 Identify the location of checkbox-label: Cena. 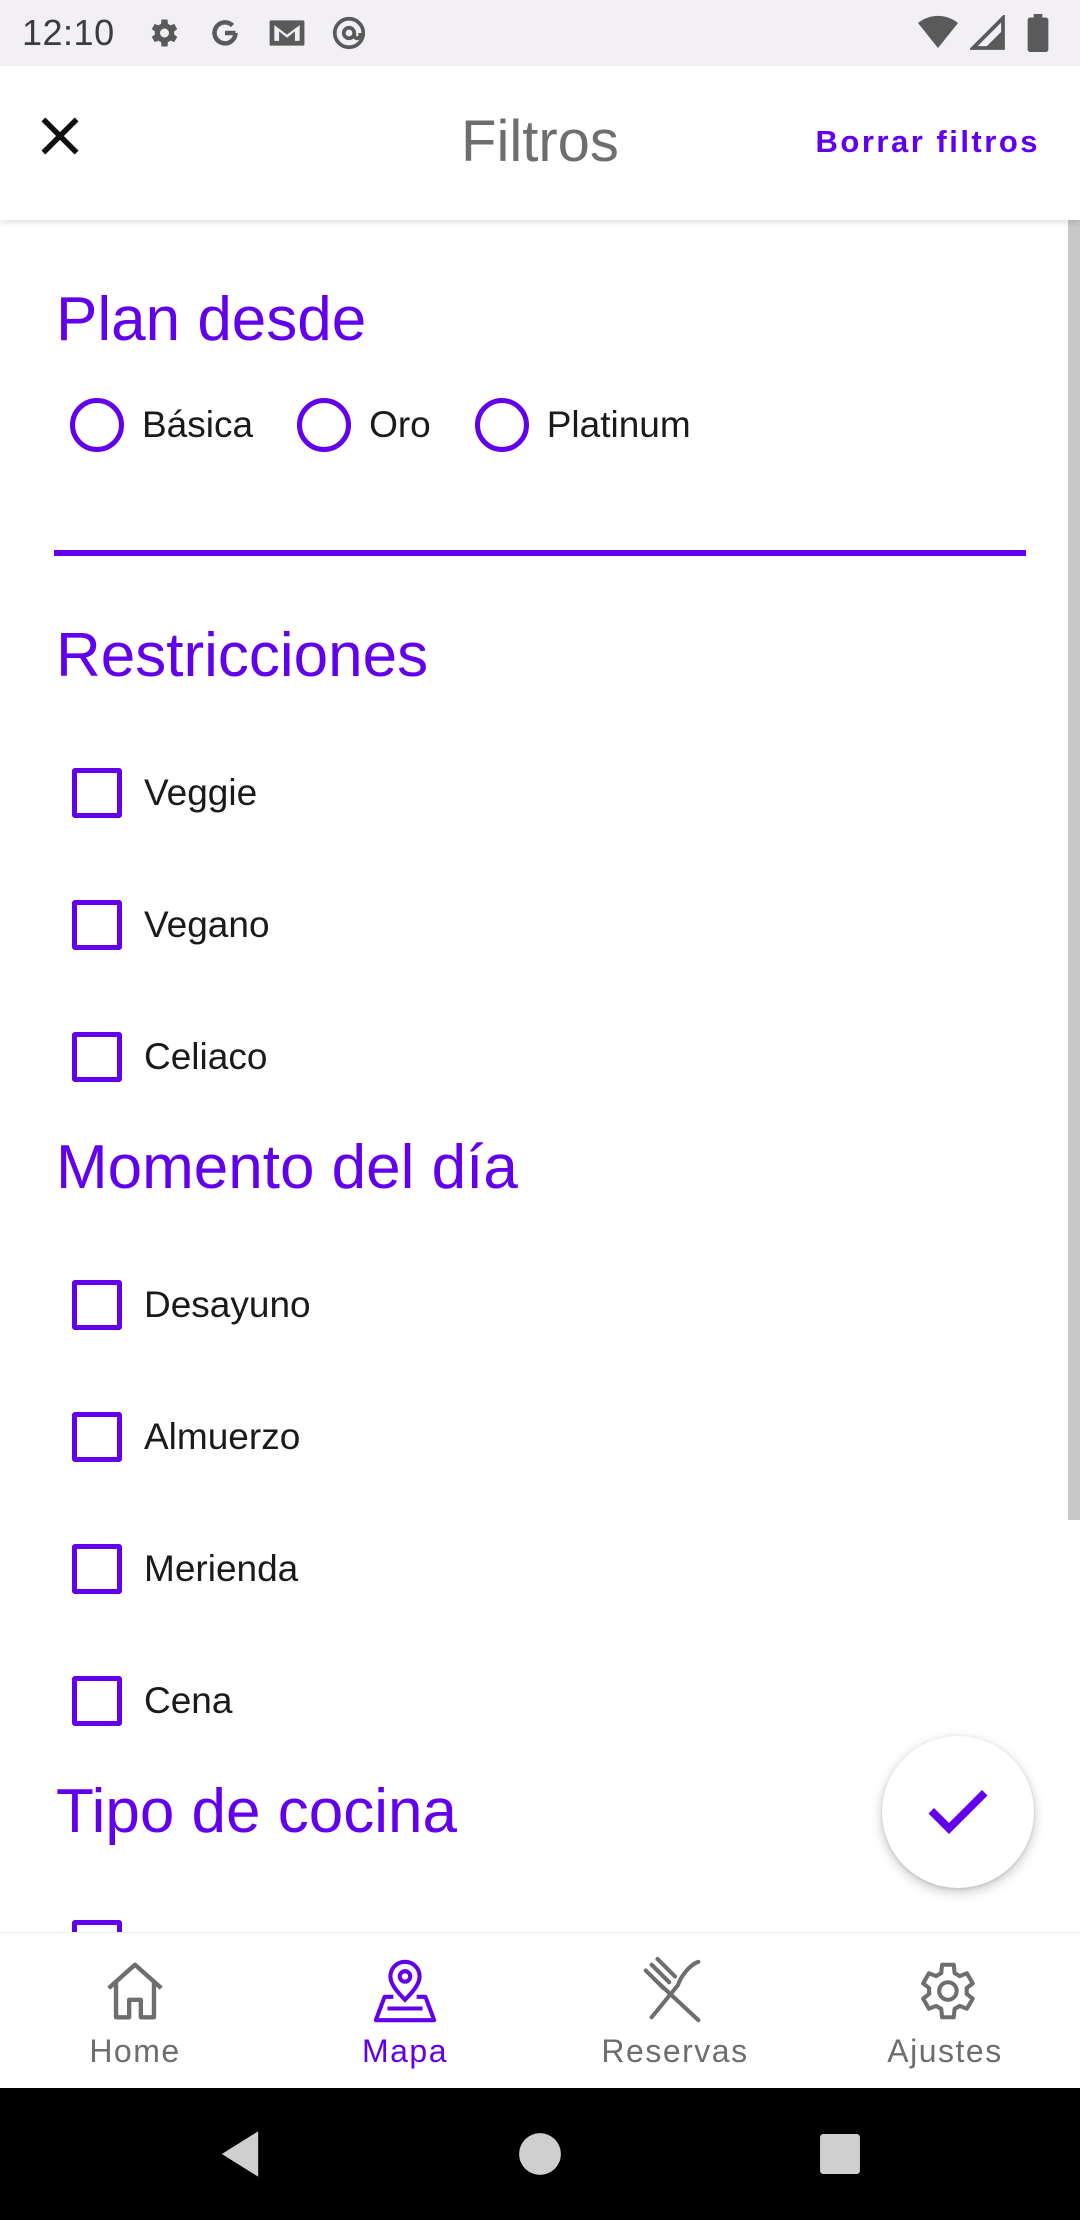
(188, 1700).